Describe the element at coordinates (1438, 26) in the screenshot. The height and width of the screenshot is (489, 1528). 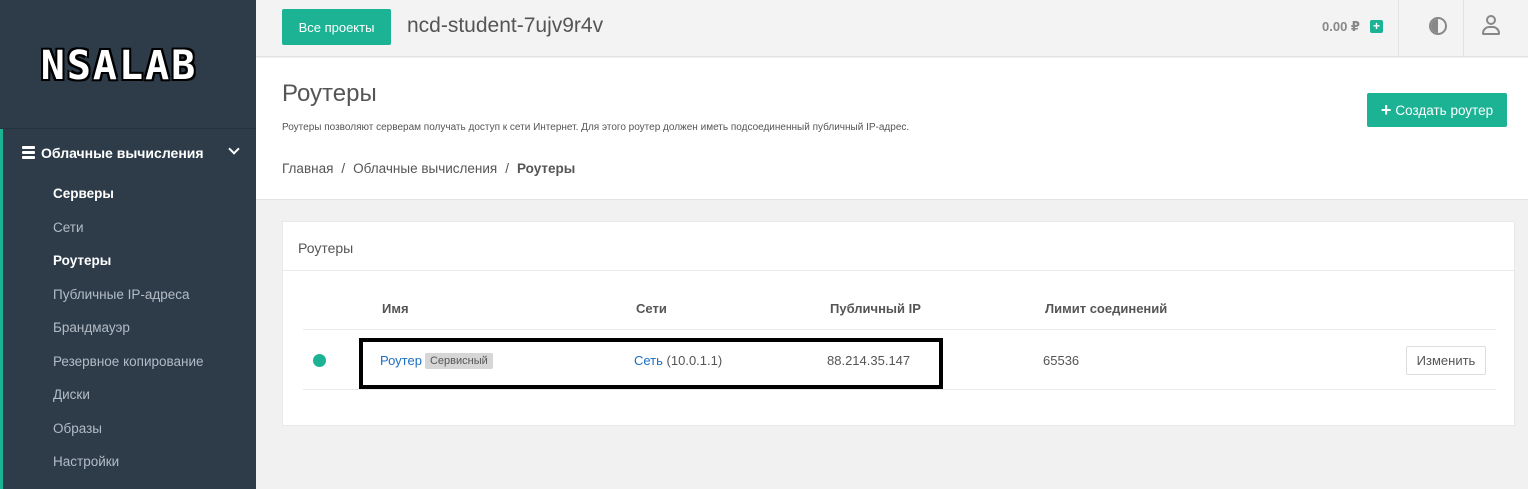
I see `theme-toggle-icon` at that location.